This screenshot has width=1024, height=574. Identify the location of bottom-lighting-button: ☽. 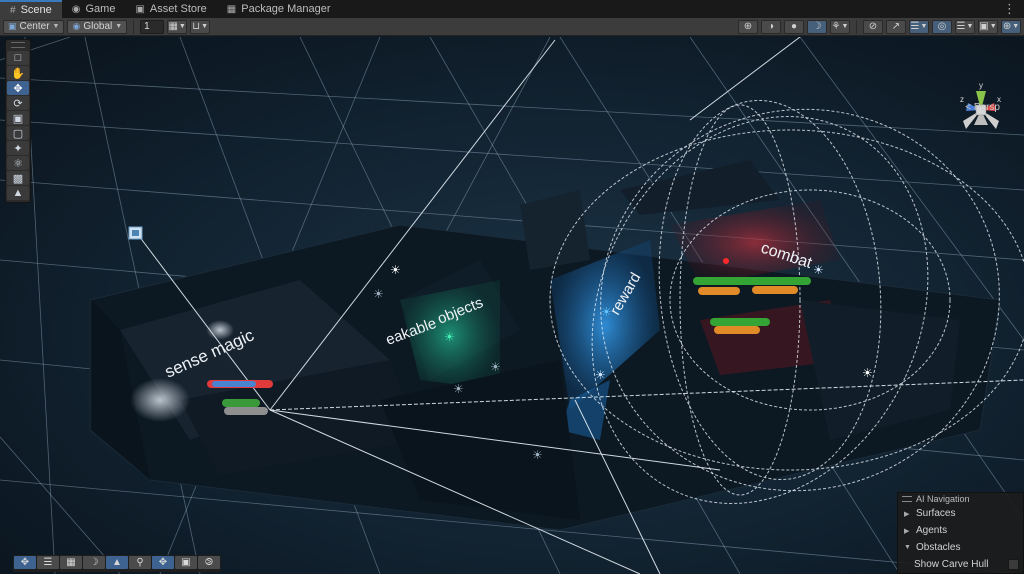
(94, 562).